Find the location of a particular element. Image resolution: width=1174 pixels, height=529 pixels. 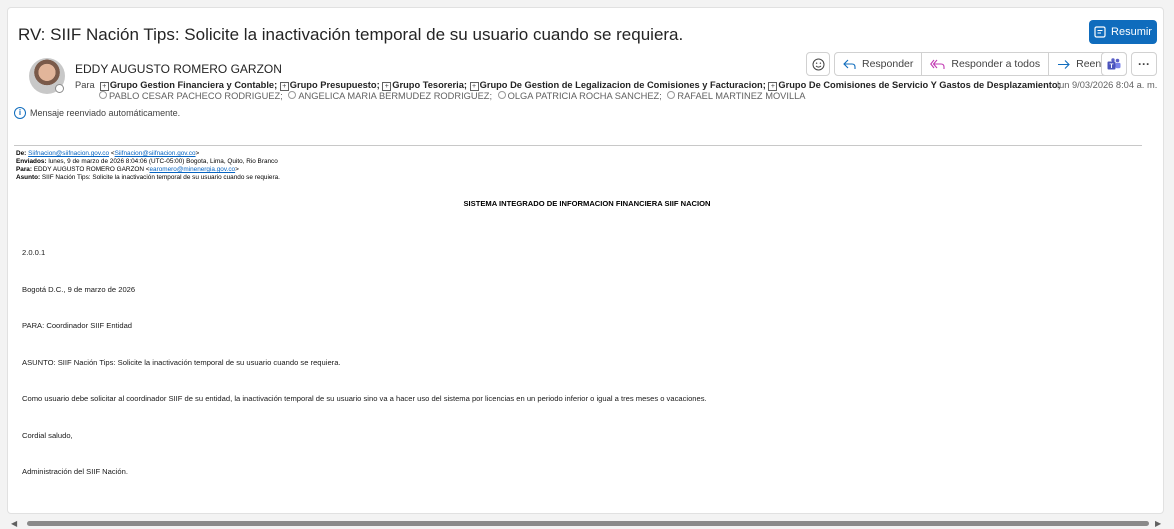

person-recipient: PABLO CESAR PACHECO RODRIGUEZ; is located at coordinates (189, 96).